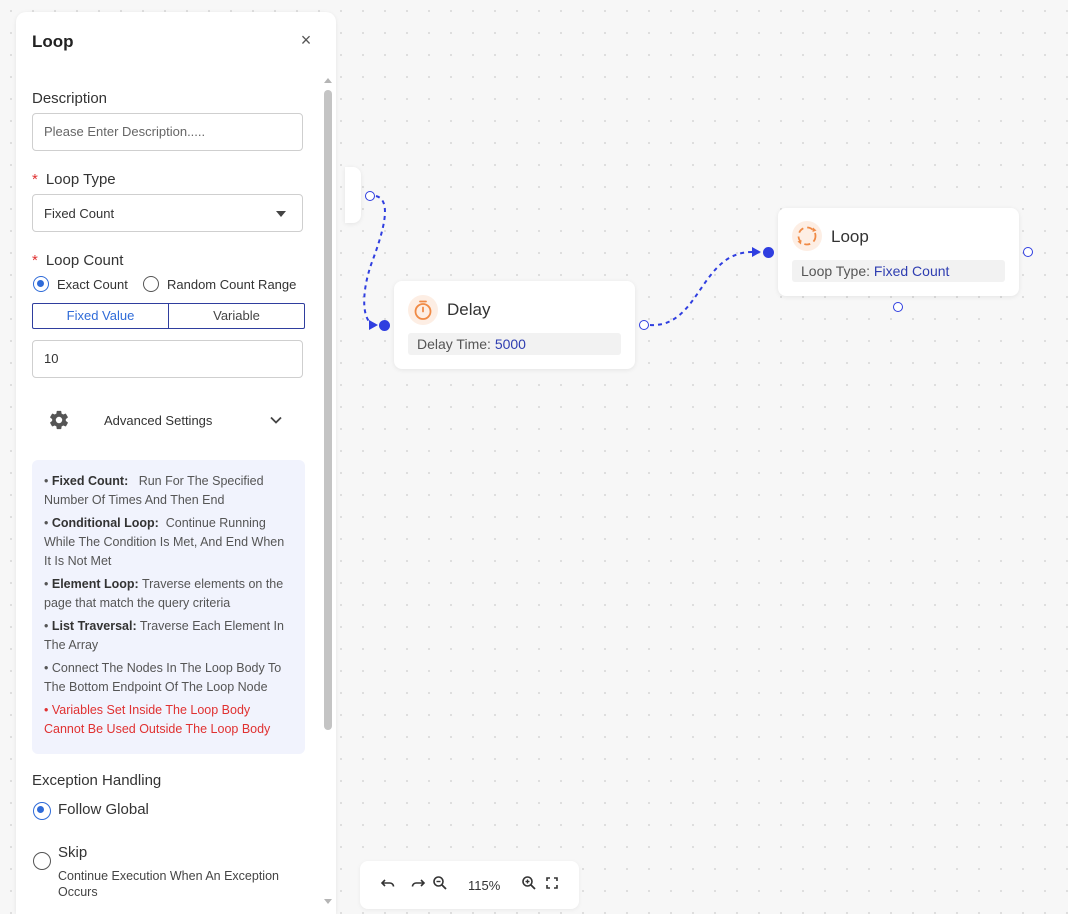 The height and width of the screenshot is (914, 1068). Describe the element at coordinates (70, 98) in the screenshot. I see `description-label: Description` at that location.